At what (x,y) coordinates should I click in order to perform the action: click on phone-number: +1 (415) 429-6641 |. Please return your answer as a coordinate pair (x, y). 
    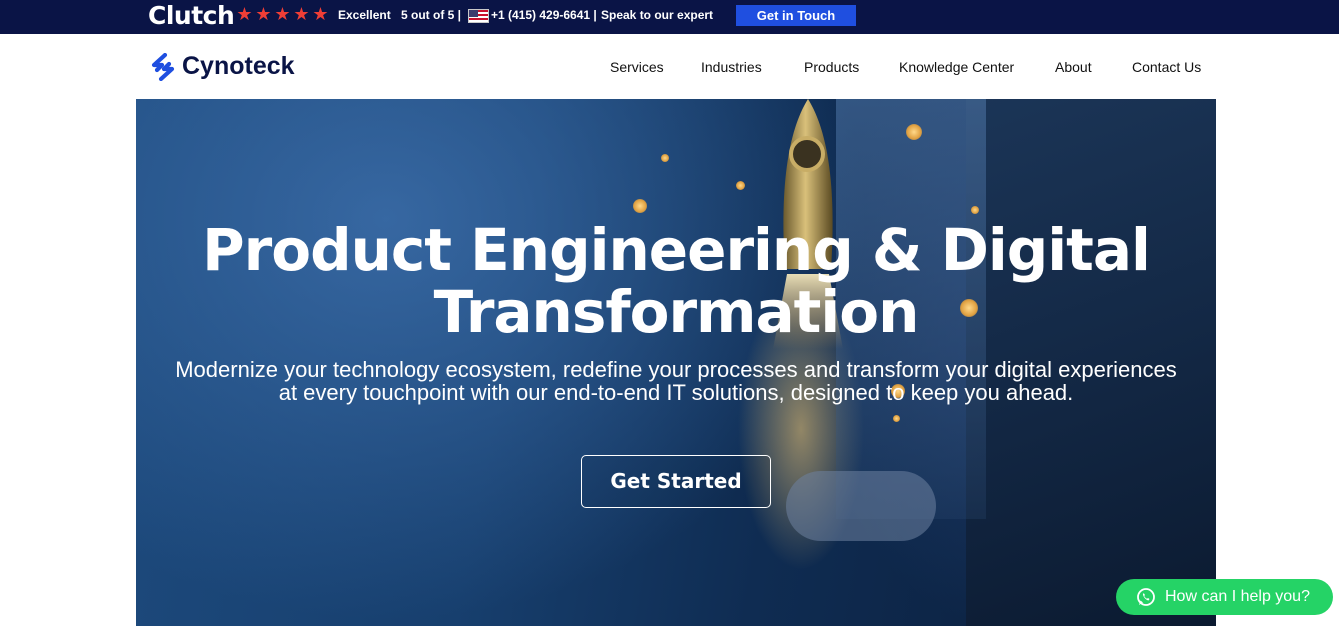
    Looking at the image, I should click on (544, 15).